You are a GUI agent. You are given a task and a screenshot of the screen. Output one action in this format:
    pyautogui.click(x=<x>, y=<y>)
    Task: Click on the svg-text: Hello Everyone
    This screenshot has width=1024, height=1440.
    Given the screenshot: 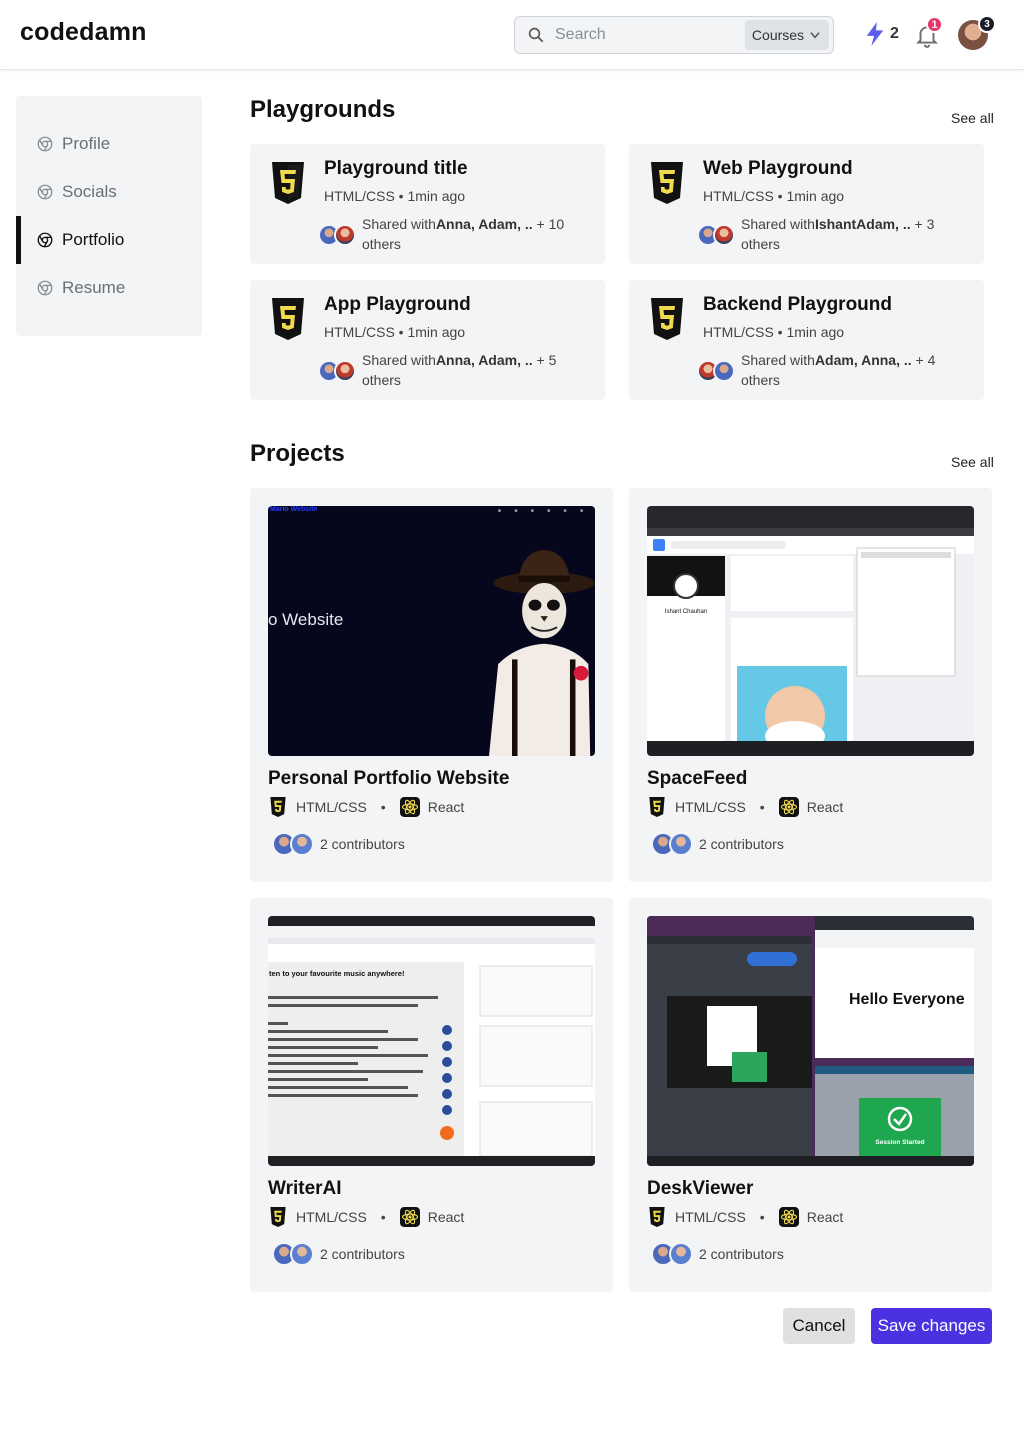 What is the action you would take?
    pyautogui.click(x=907, y=999)
    